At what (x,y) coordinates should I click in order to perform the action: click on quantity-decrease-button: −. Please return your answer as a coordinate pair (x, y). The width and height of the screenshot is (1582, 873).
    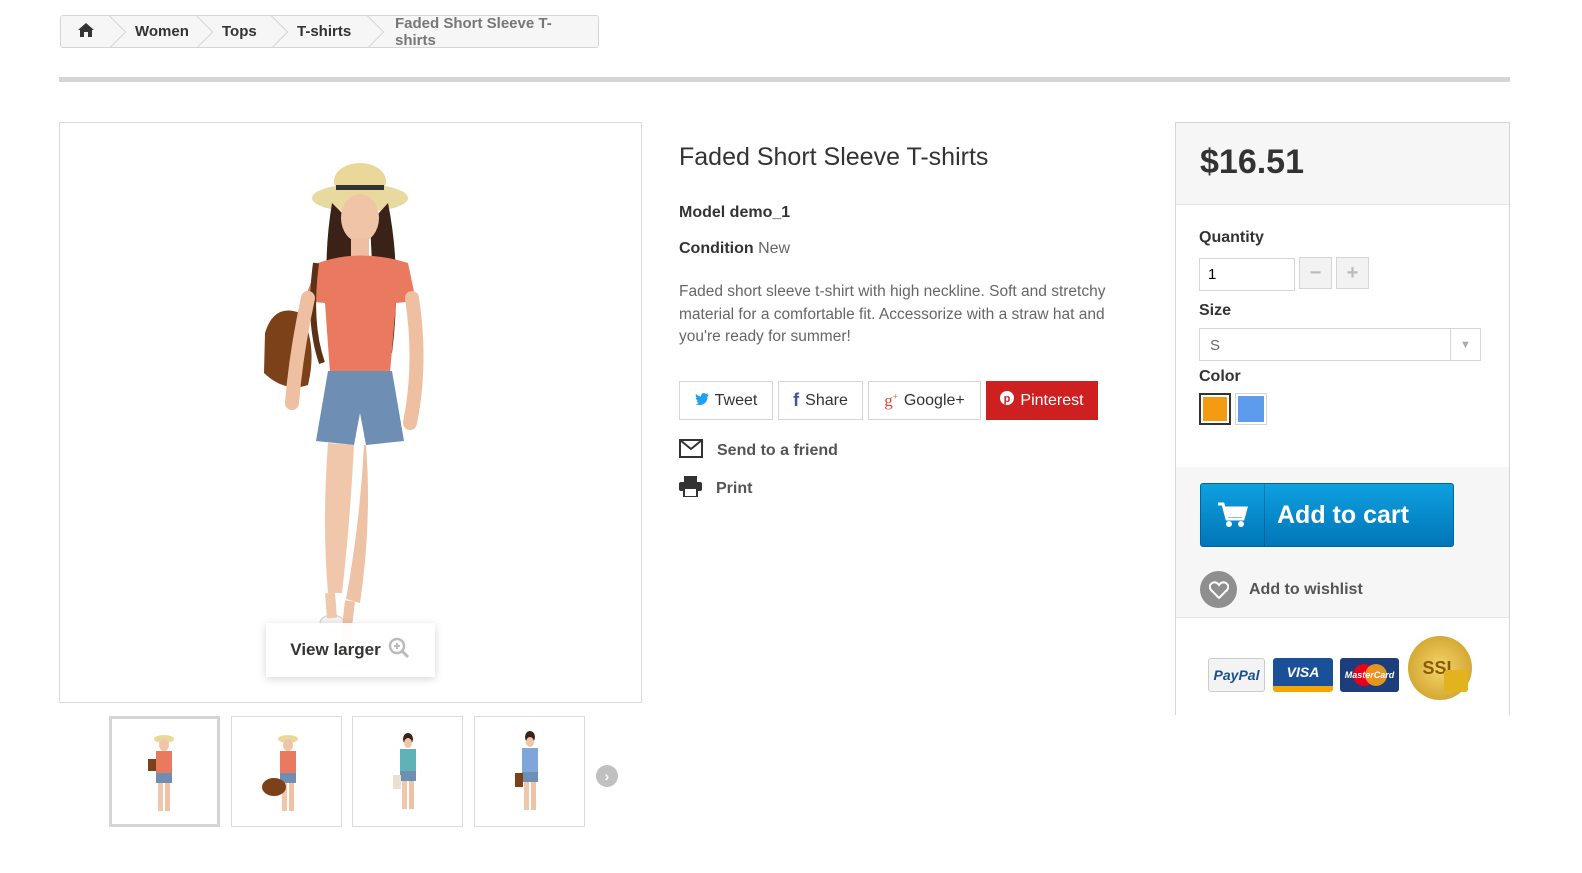
    Looking at the image, I should click on (1315, 273).